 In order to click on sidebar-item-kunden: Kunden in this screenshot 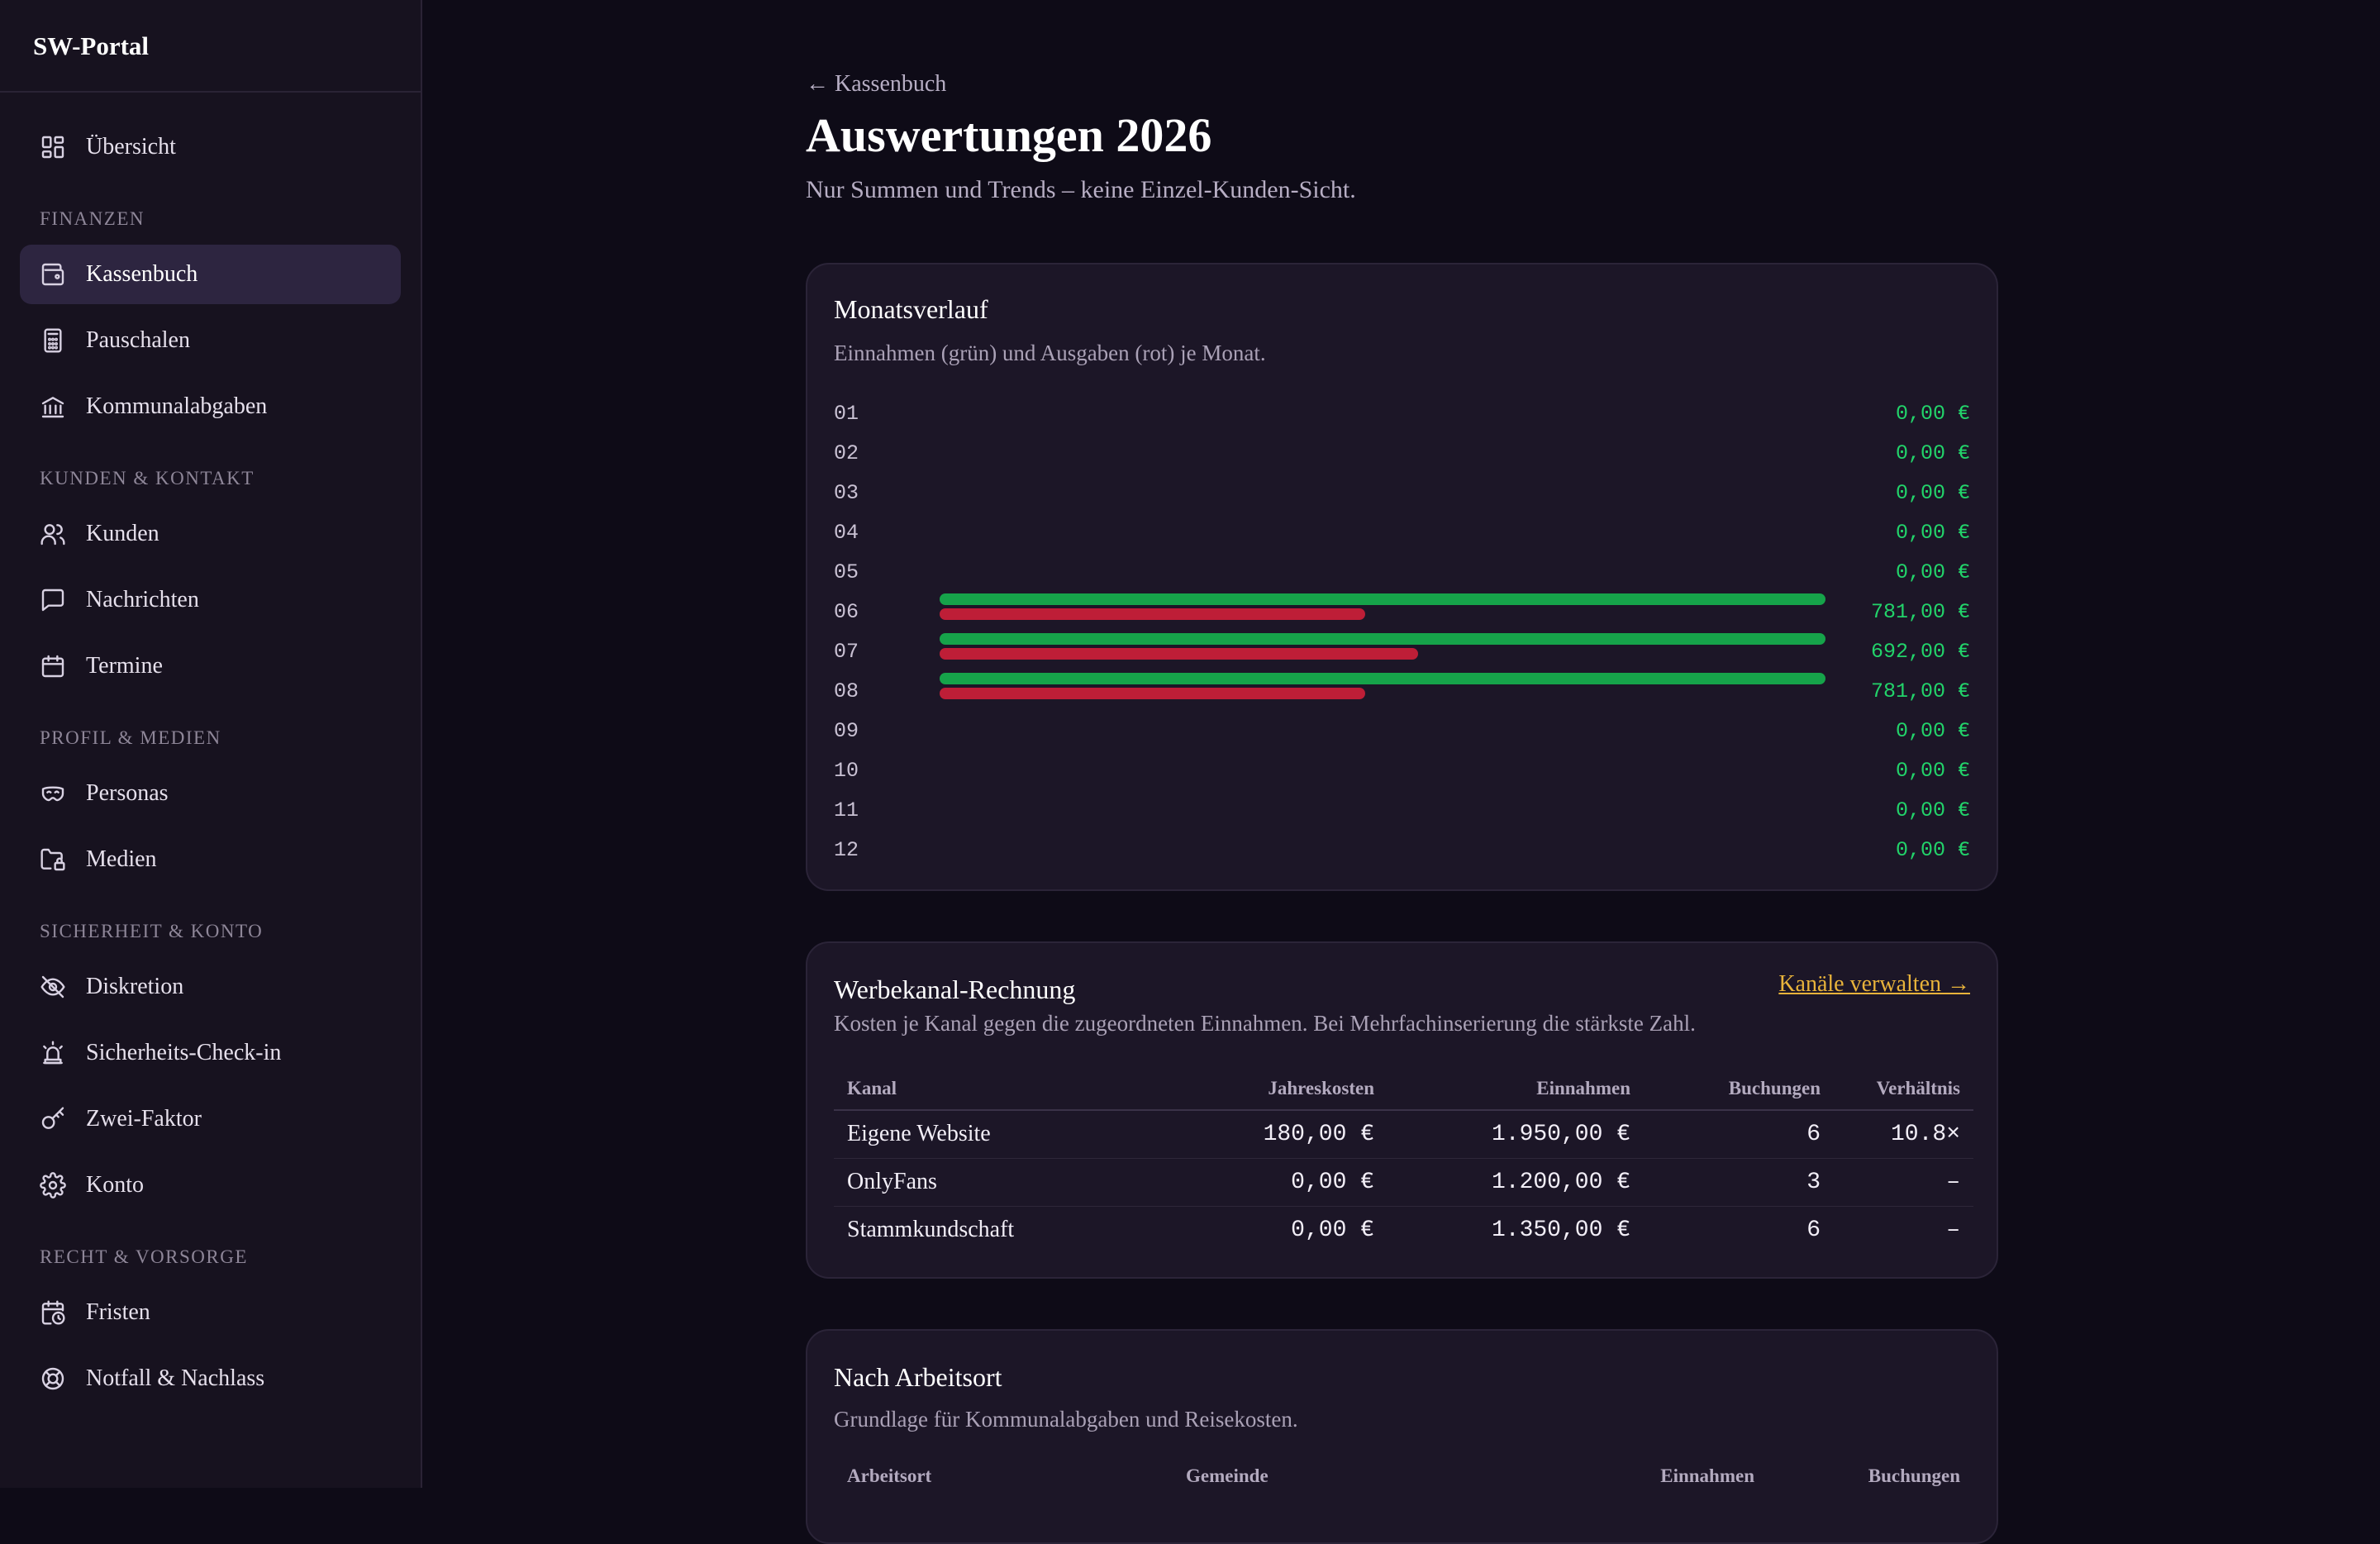, I will do `click(210, 534)`.